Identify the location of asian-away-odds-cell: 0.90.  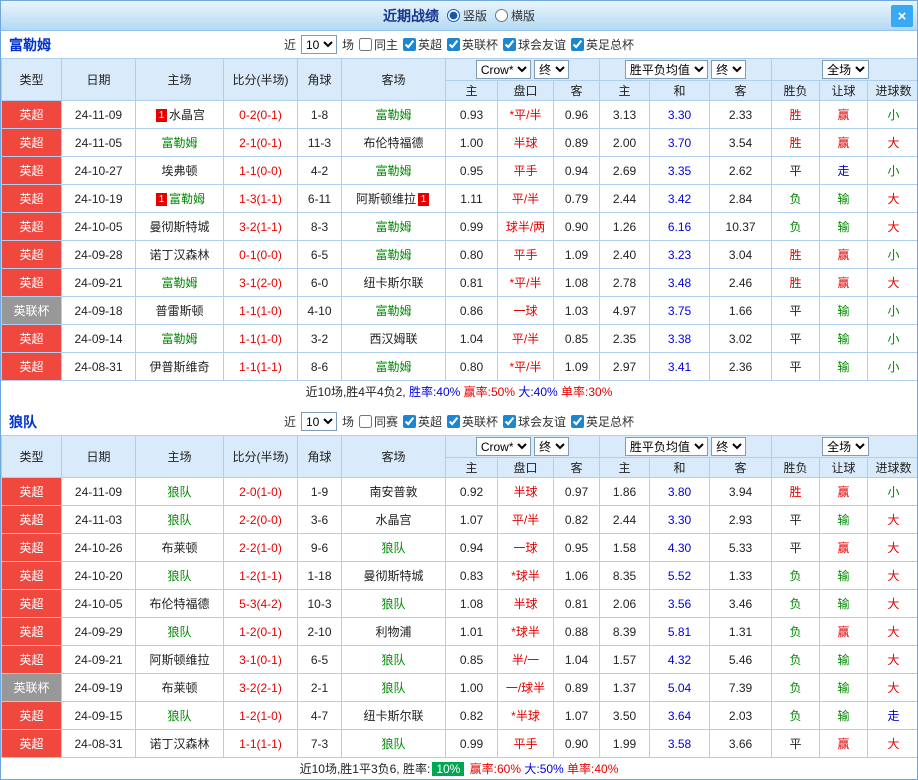
(576, 226).